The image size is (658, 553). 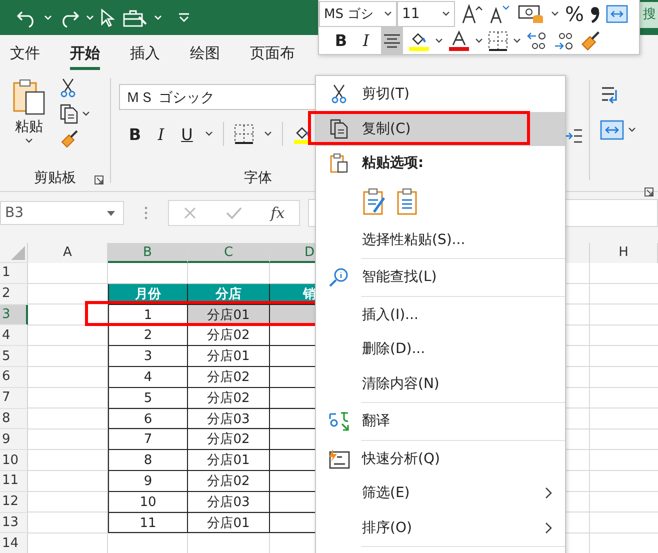 I want to click on row-header: 8, so click(x=14, y=419).